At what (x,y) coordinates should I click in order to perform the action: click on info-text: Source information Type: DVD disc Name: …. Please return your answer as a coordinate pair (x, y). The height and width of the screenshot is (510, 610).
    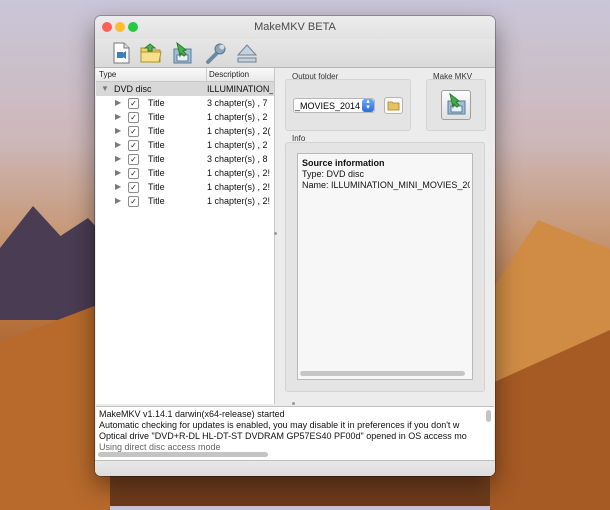
    Looking at the image, I should click on (386, 174).